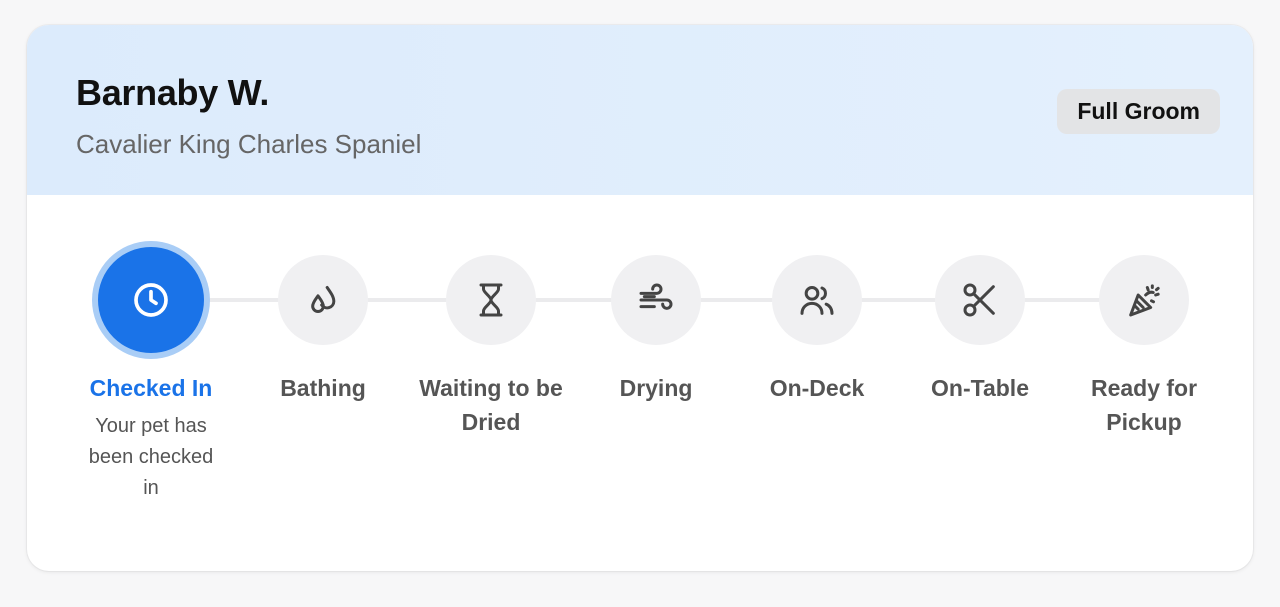 The image size is (1280, 607). Describe the element at coordinates (656, 296) in the screenshot. I see `wind-icon` at that location.